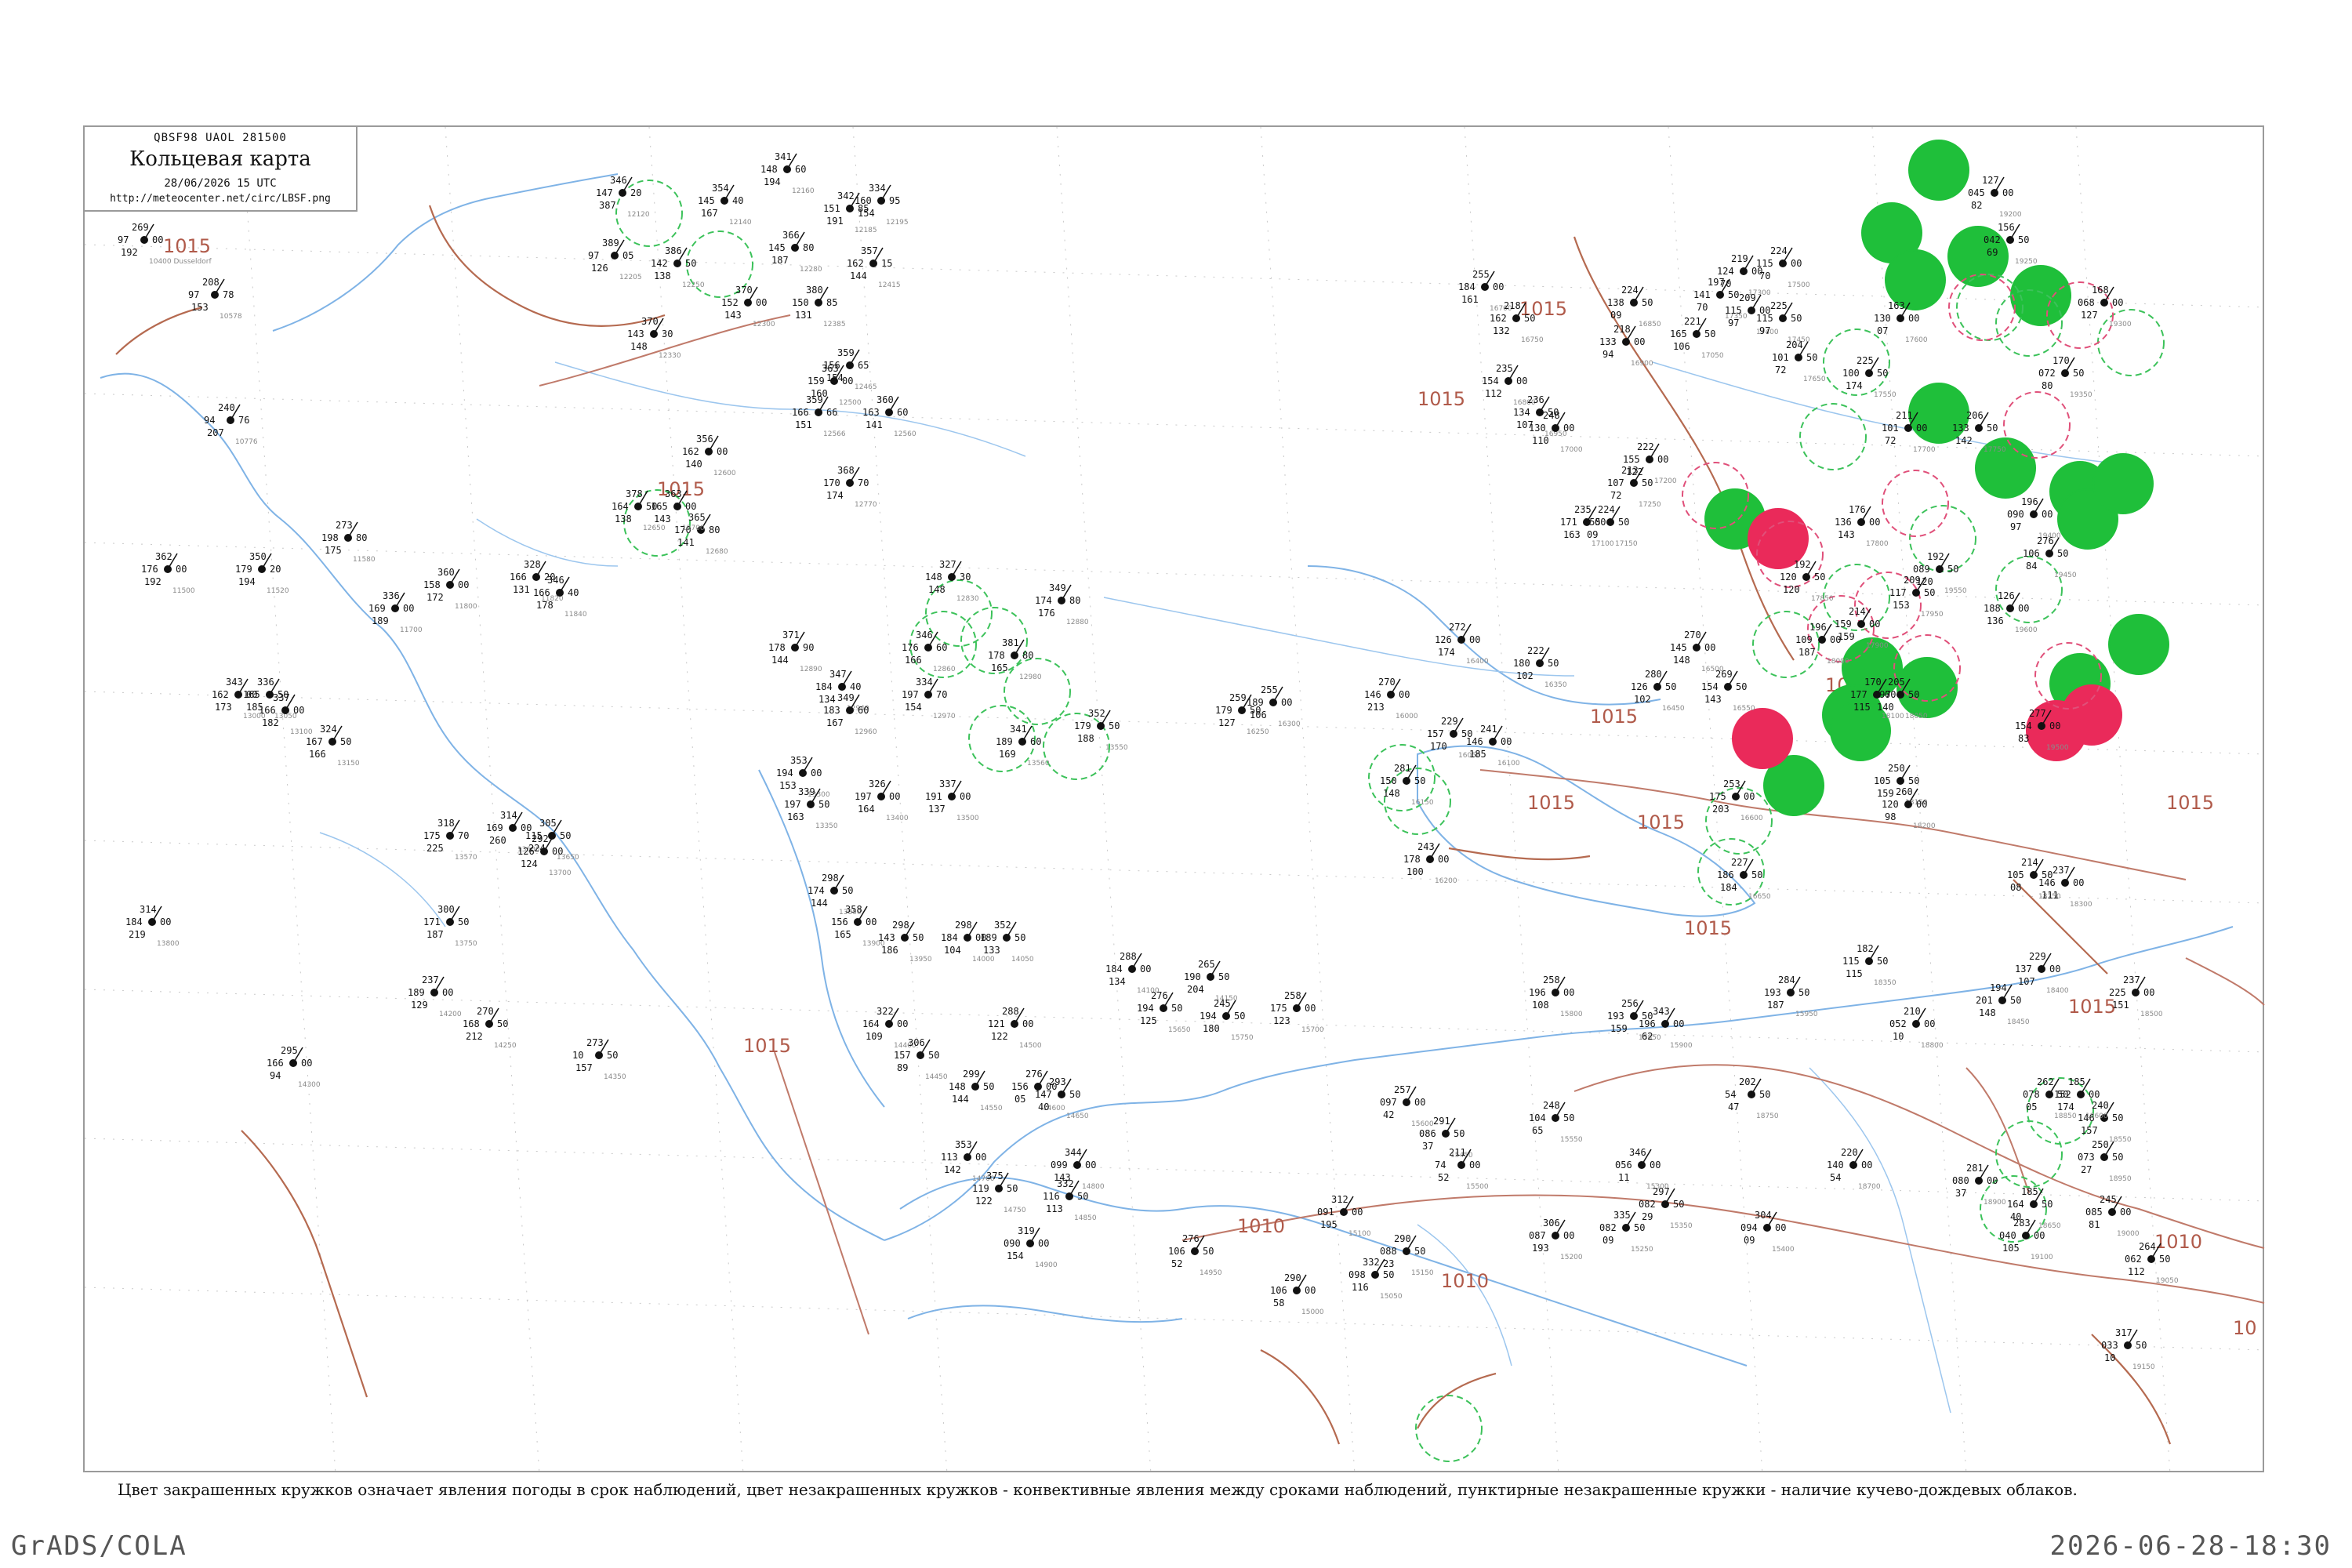 The width and height of the screenshot is (2352, 1568). Describe the element at coordinates (152, 926) in the screenshot. I see `station-plot: 314184 219 00 13800` at that location.